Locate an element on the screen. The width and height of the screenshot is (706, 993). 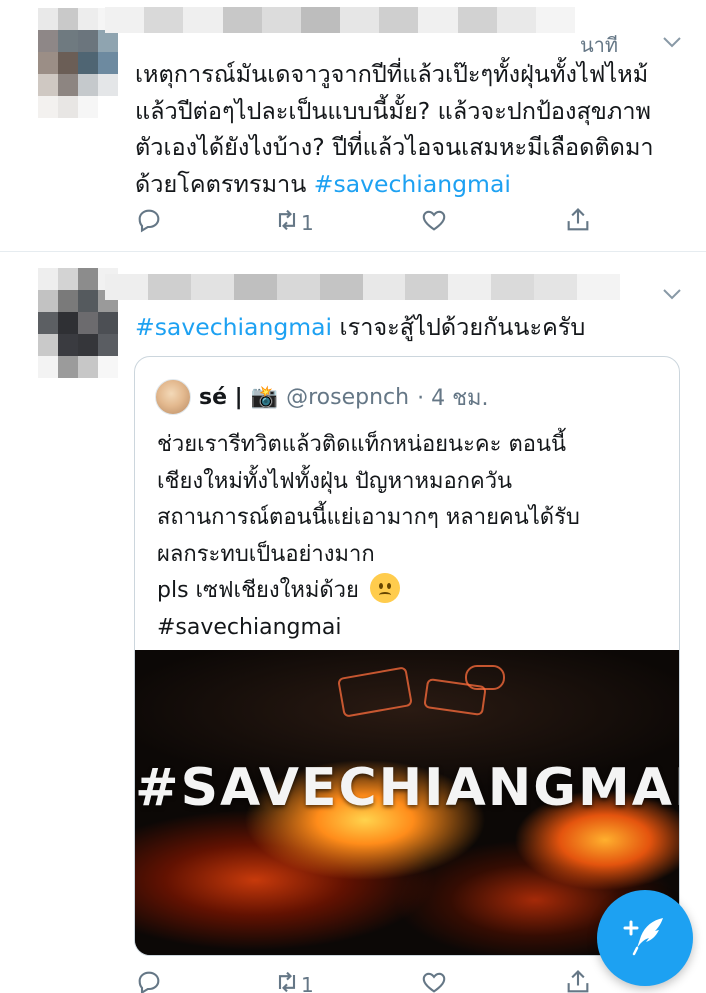
quoted-author-name: sé | is located at coordinates (221, 397).